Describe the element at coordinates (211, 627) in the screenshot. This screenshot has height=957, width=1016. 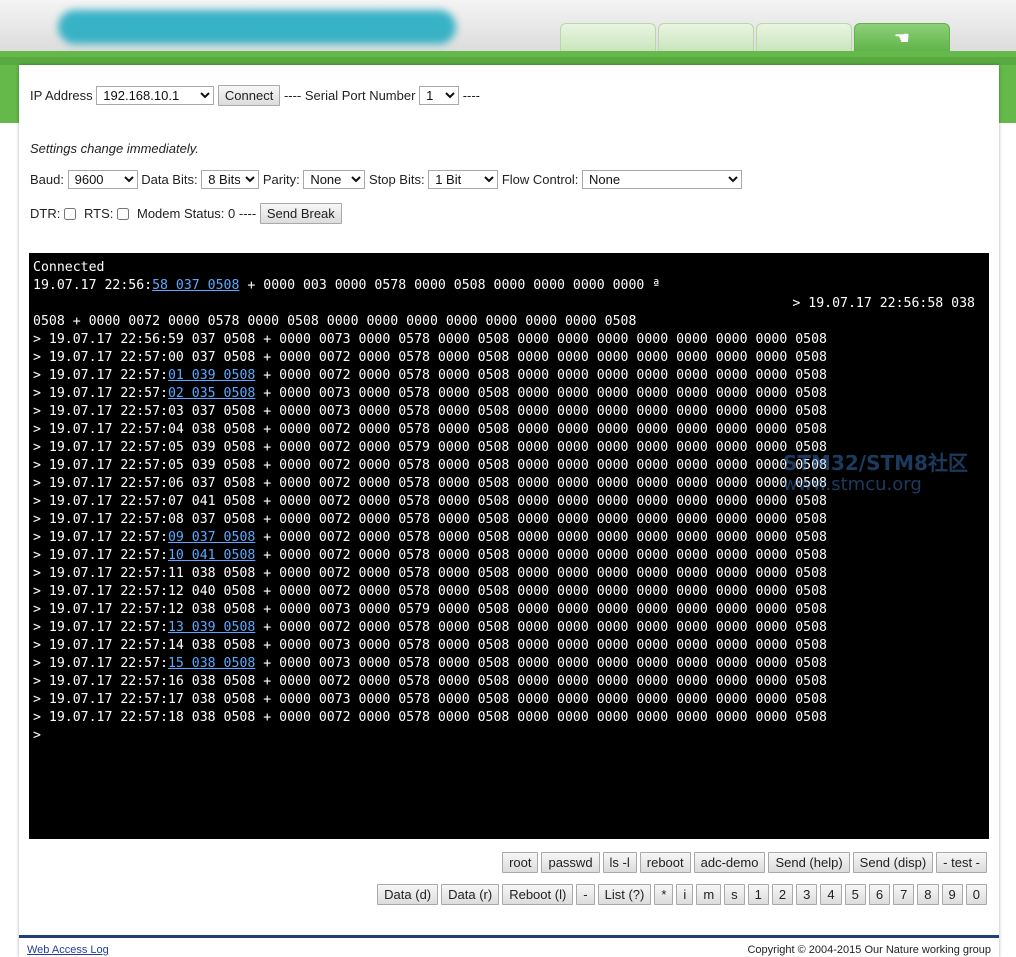
I see `terminal-link: 13 039 0508` at that location.